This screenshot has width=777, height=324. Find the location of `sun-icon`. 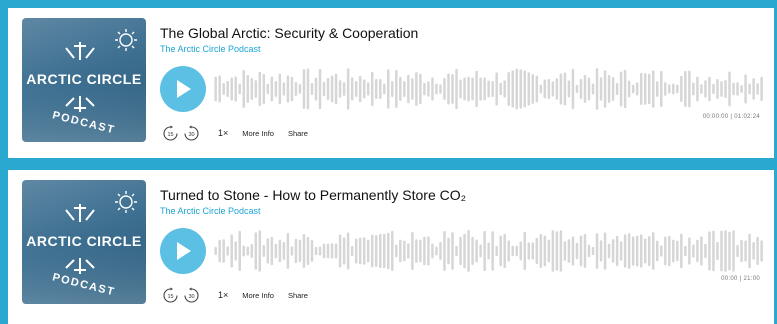

sun-icon is located at coordinates (126, 202).